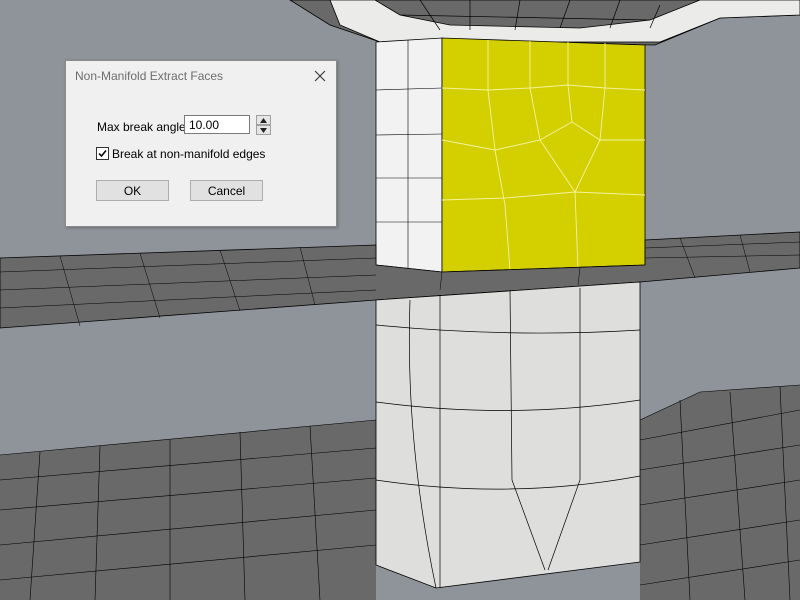  Describe the element at coordinates (543, 155) in the screenshot. I see `selected-face` at that location.